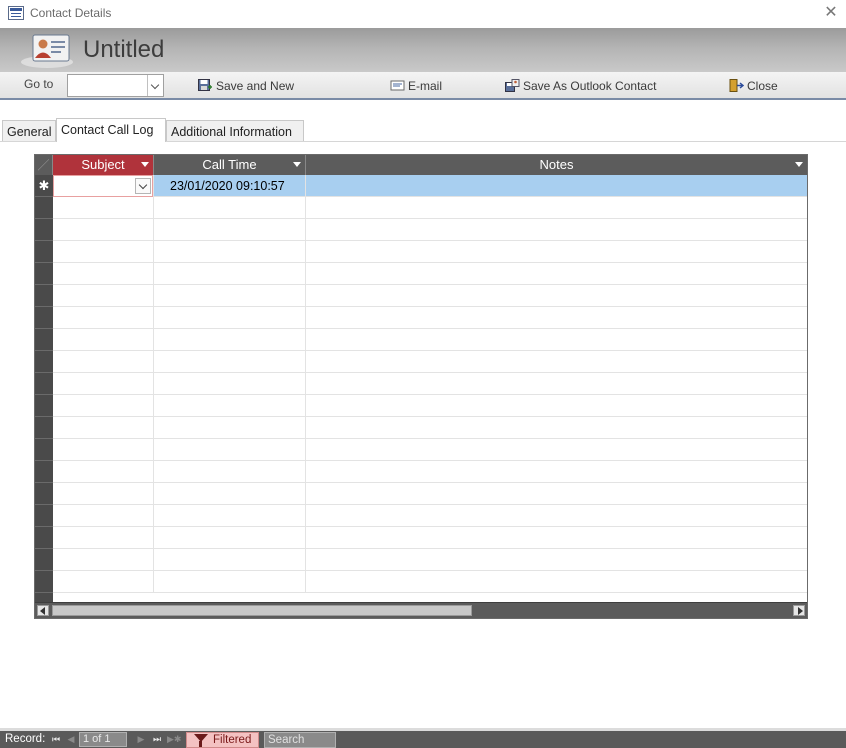 This screenshot has height=748, width=846. Describe the element at coordinates (103, 165) in the screenshot. I see `column-header-subject: Subject` at that location.